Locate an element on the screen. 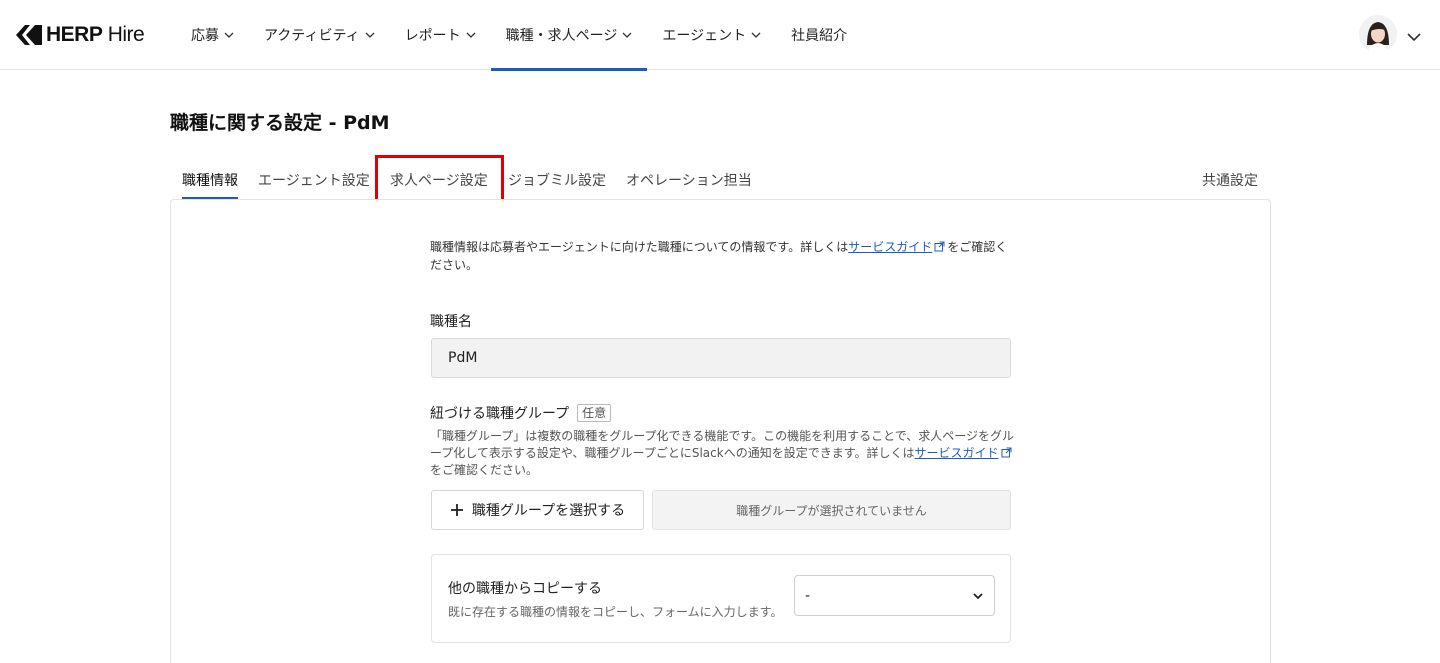 The image size is (1440, 663). herp-hire-logo: HERP Hire is located at coordinates (80, 35).